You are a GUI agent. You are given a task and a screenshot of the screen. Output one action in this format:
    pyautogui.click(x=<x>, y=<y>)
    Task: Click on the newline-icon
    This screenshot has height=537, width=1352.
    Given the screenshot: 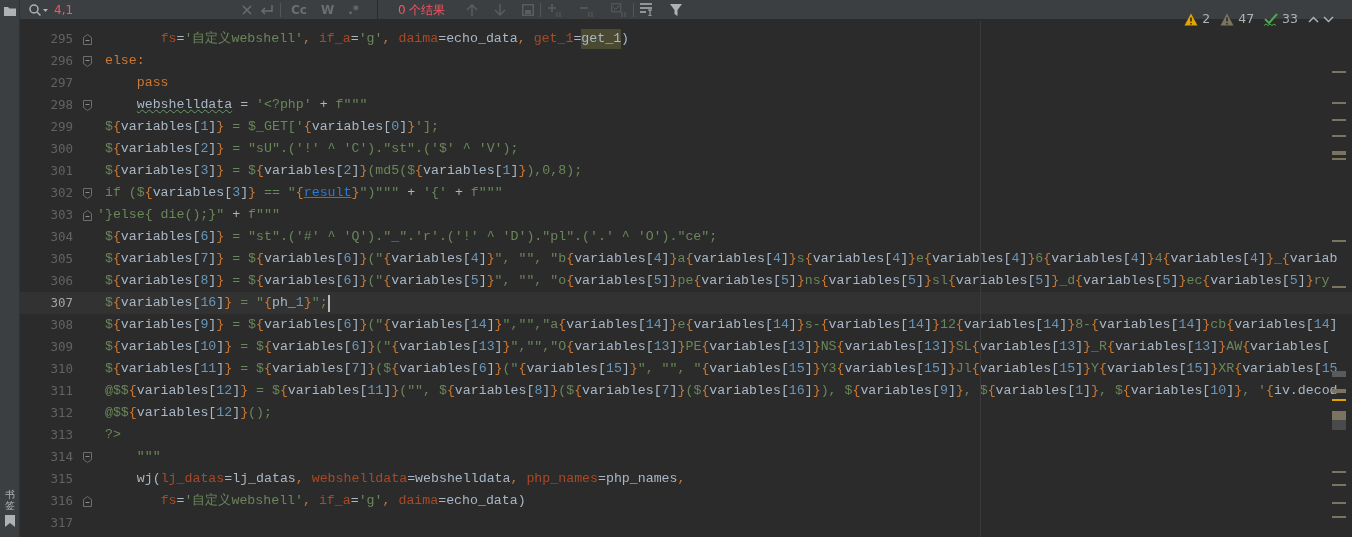 What is the action you would take?
    pyautogui.click(x=267, y=9)
    